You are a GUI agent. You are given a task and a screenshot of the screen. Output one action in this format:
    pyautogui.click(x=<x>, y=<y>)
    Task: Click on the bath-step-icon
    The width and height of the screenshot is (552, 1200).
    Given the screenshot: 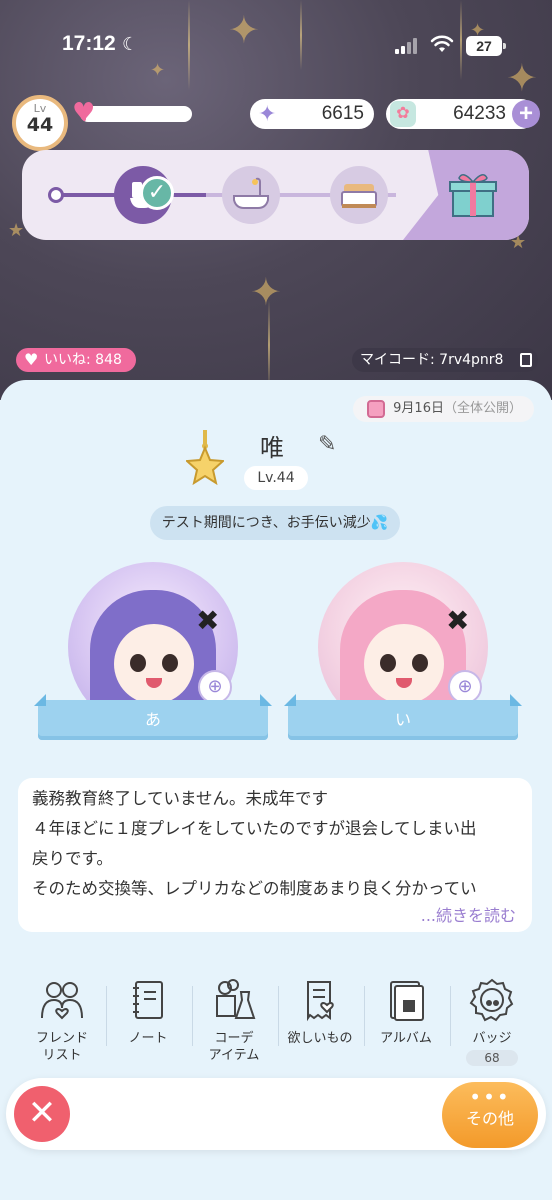 What is the action you would take?
    pyautogui.click(x=251, y=195)
    